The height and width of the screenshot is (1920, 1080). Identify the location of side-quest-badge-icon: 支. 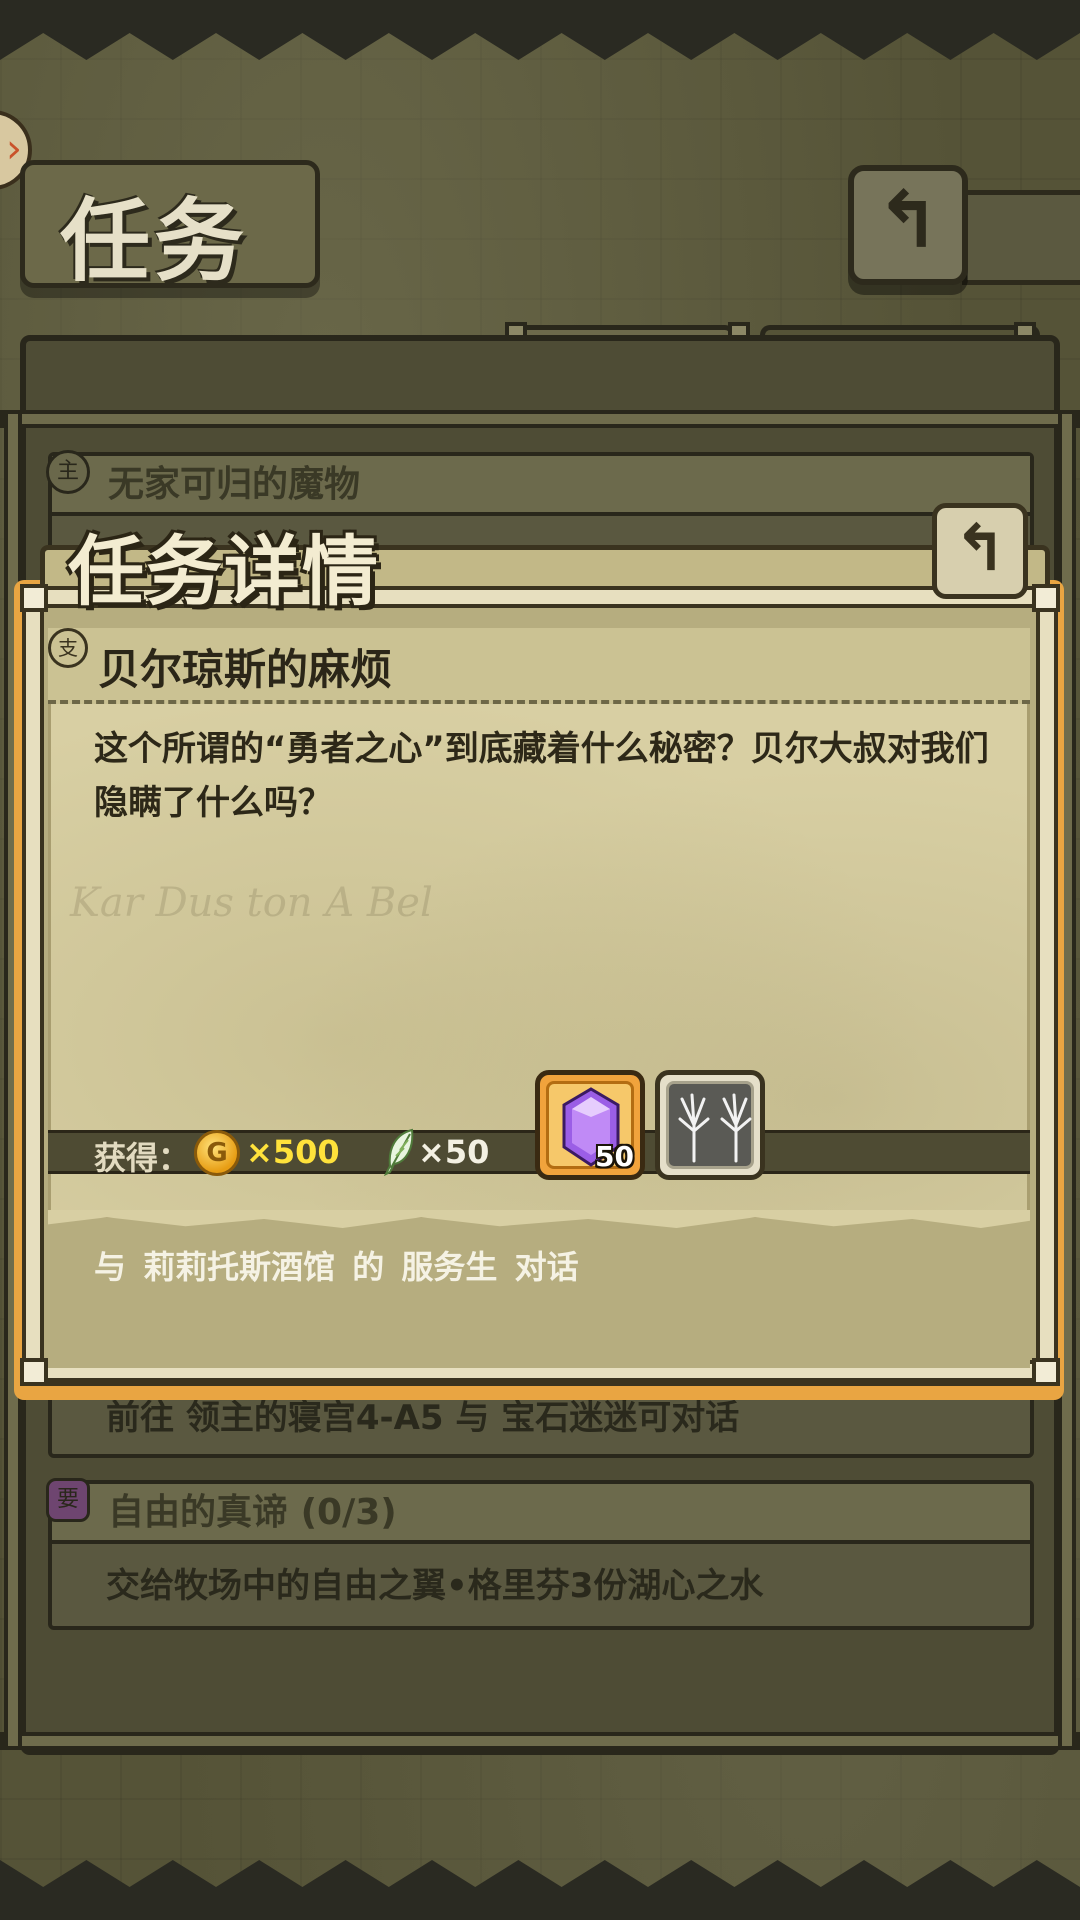
(68, 648).